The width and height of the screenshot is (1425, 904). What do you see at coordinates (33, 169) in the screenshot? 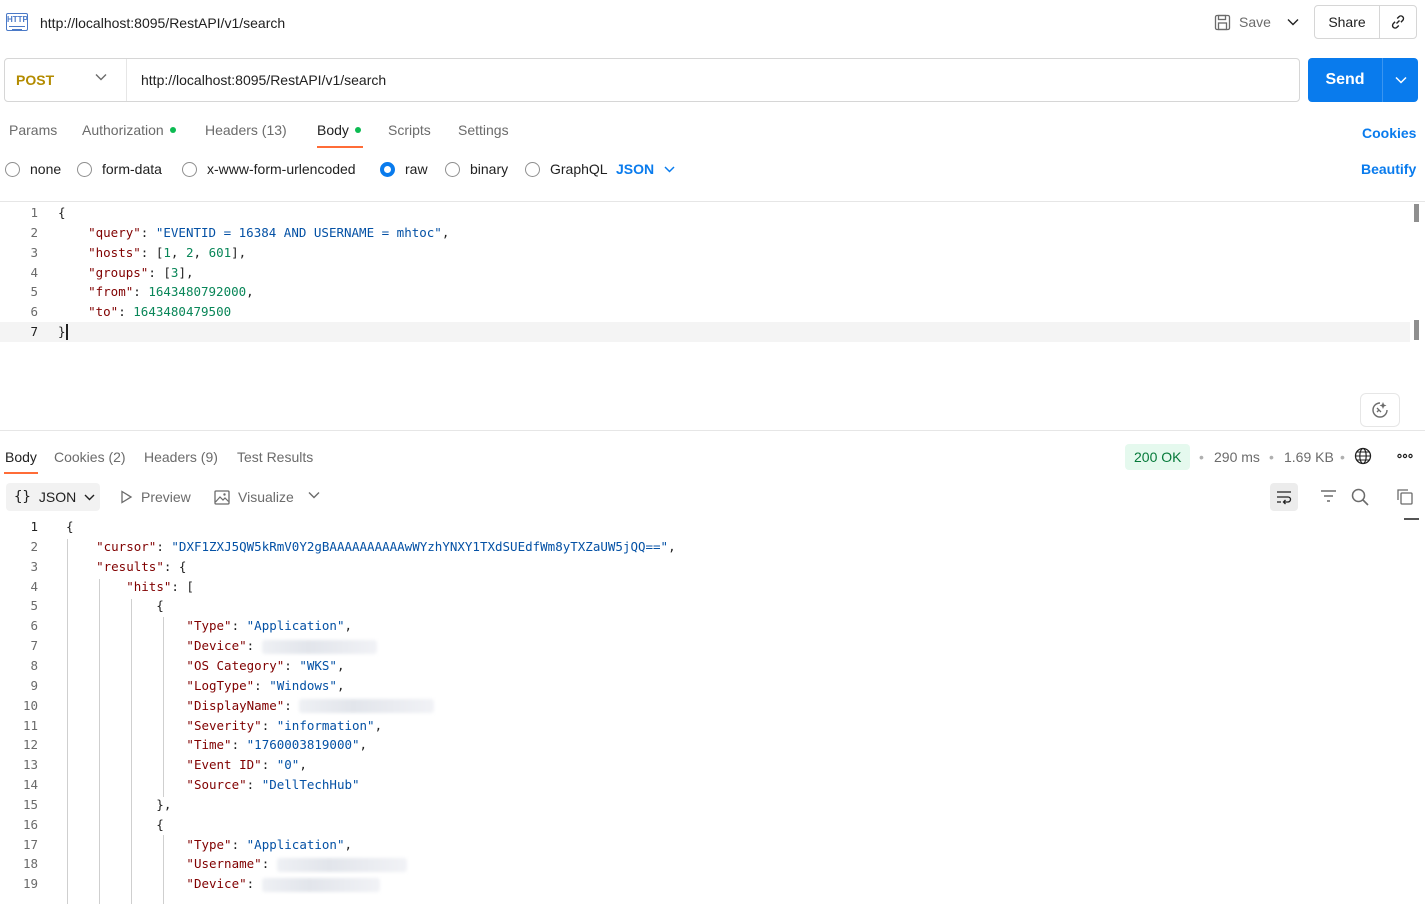
I see `radio-none: none` at bounding box center [33, 169].